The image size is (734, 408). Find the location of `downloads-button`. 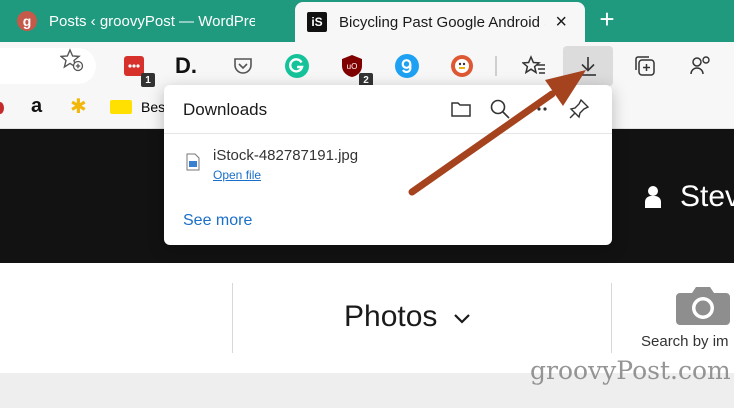

downloads-button is located at coordinates (588, 66).